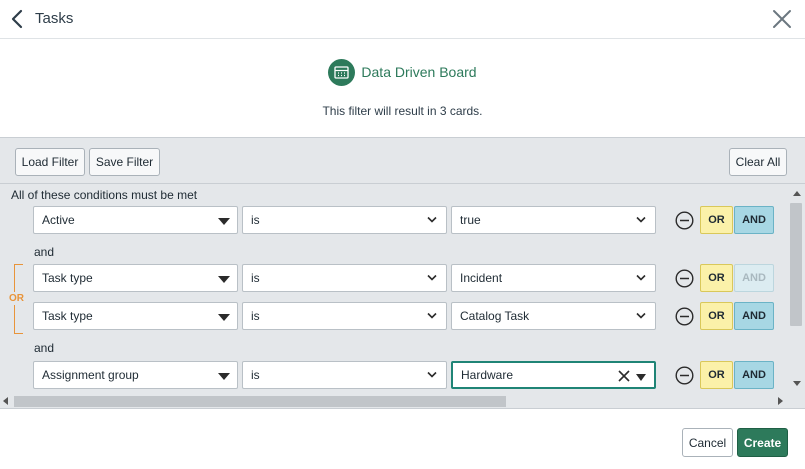 This screenshot has height=469, width=805. I want to click on scroll-left-icon, so click(5, 401).